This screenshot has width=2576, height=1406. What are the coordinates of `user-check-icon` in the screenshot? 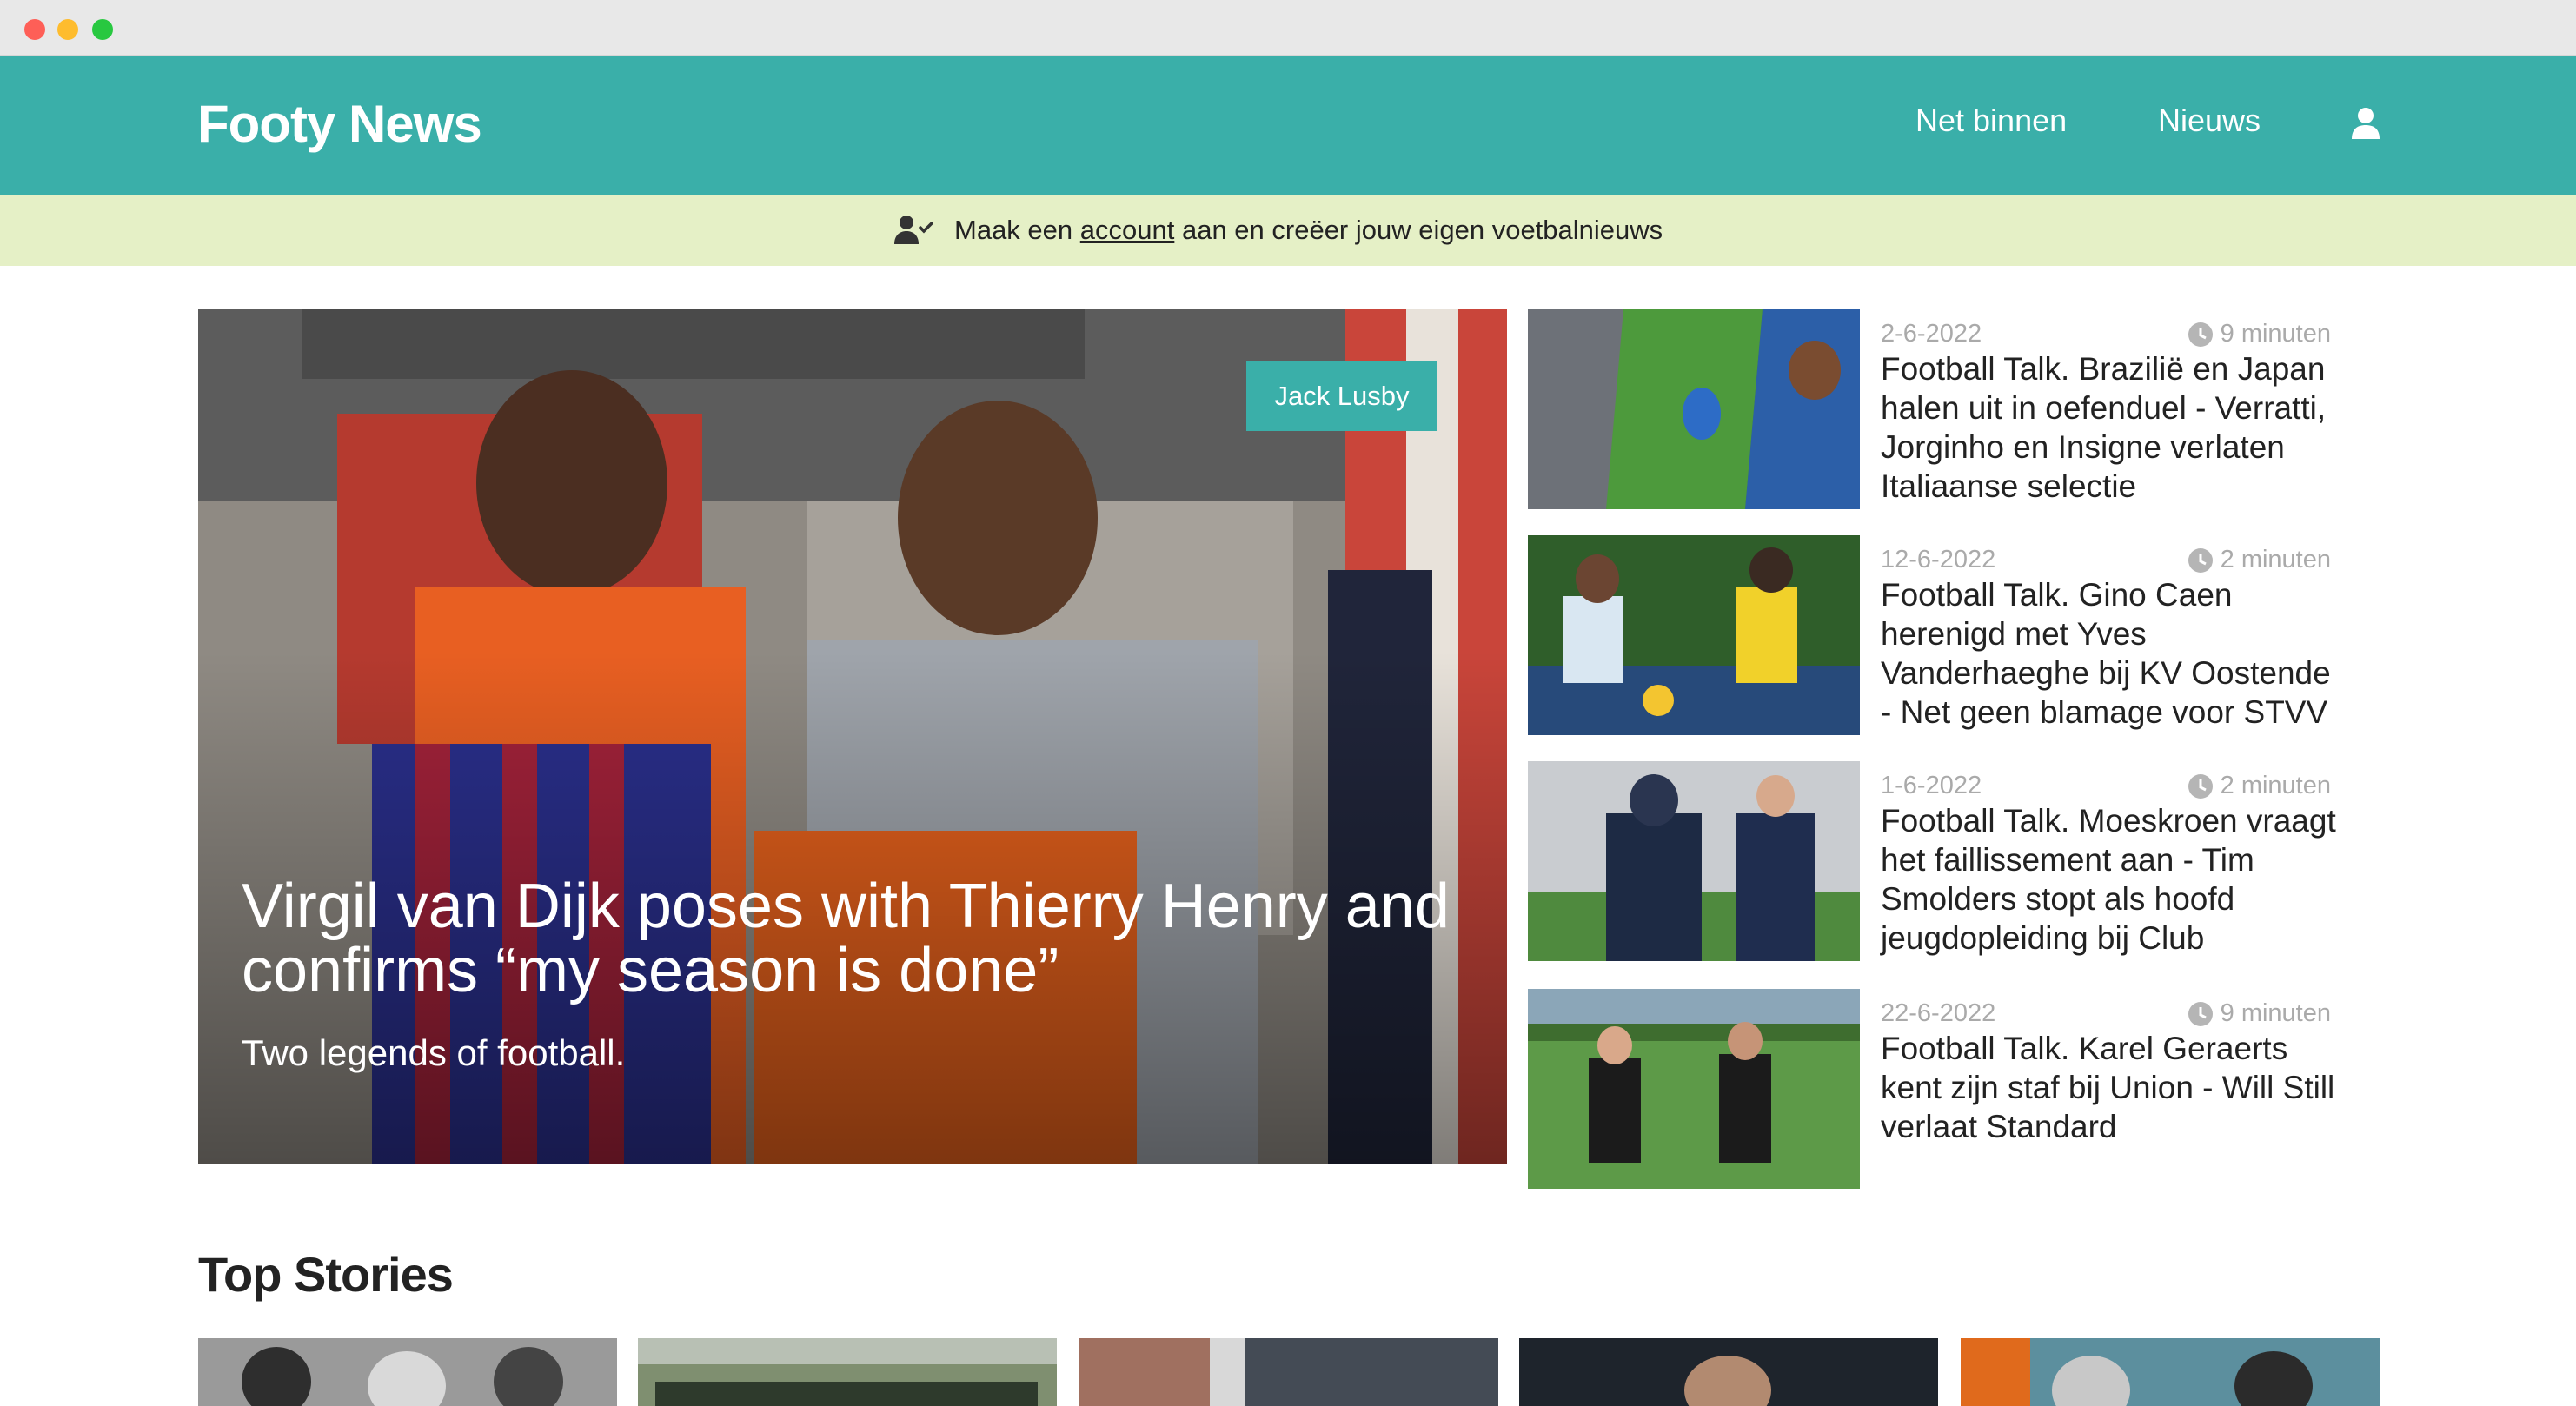 It's located at (913, 230).